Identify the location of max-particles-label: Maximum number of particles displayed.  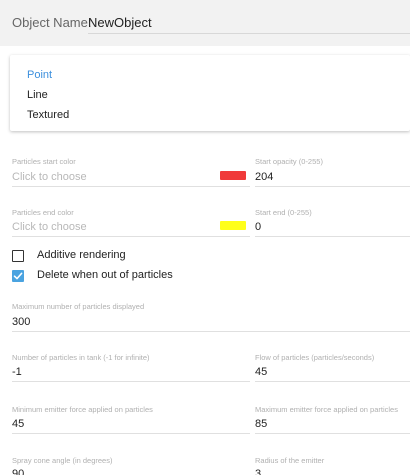
(78, 306).